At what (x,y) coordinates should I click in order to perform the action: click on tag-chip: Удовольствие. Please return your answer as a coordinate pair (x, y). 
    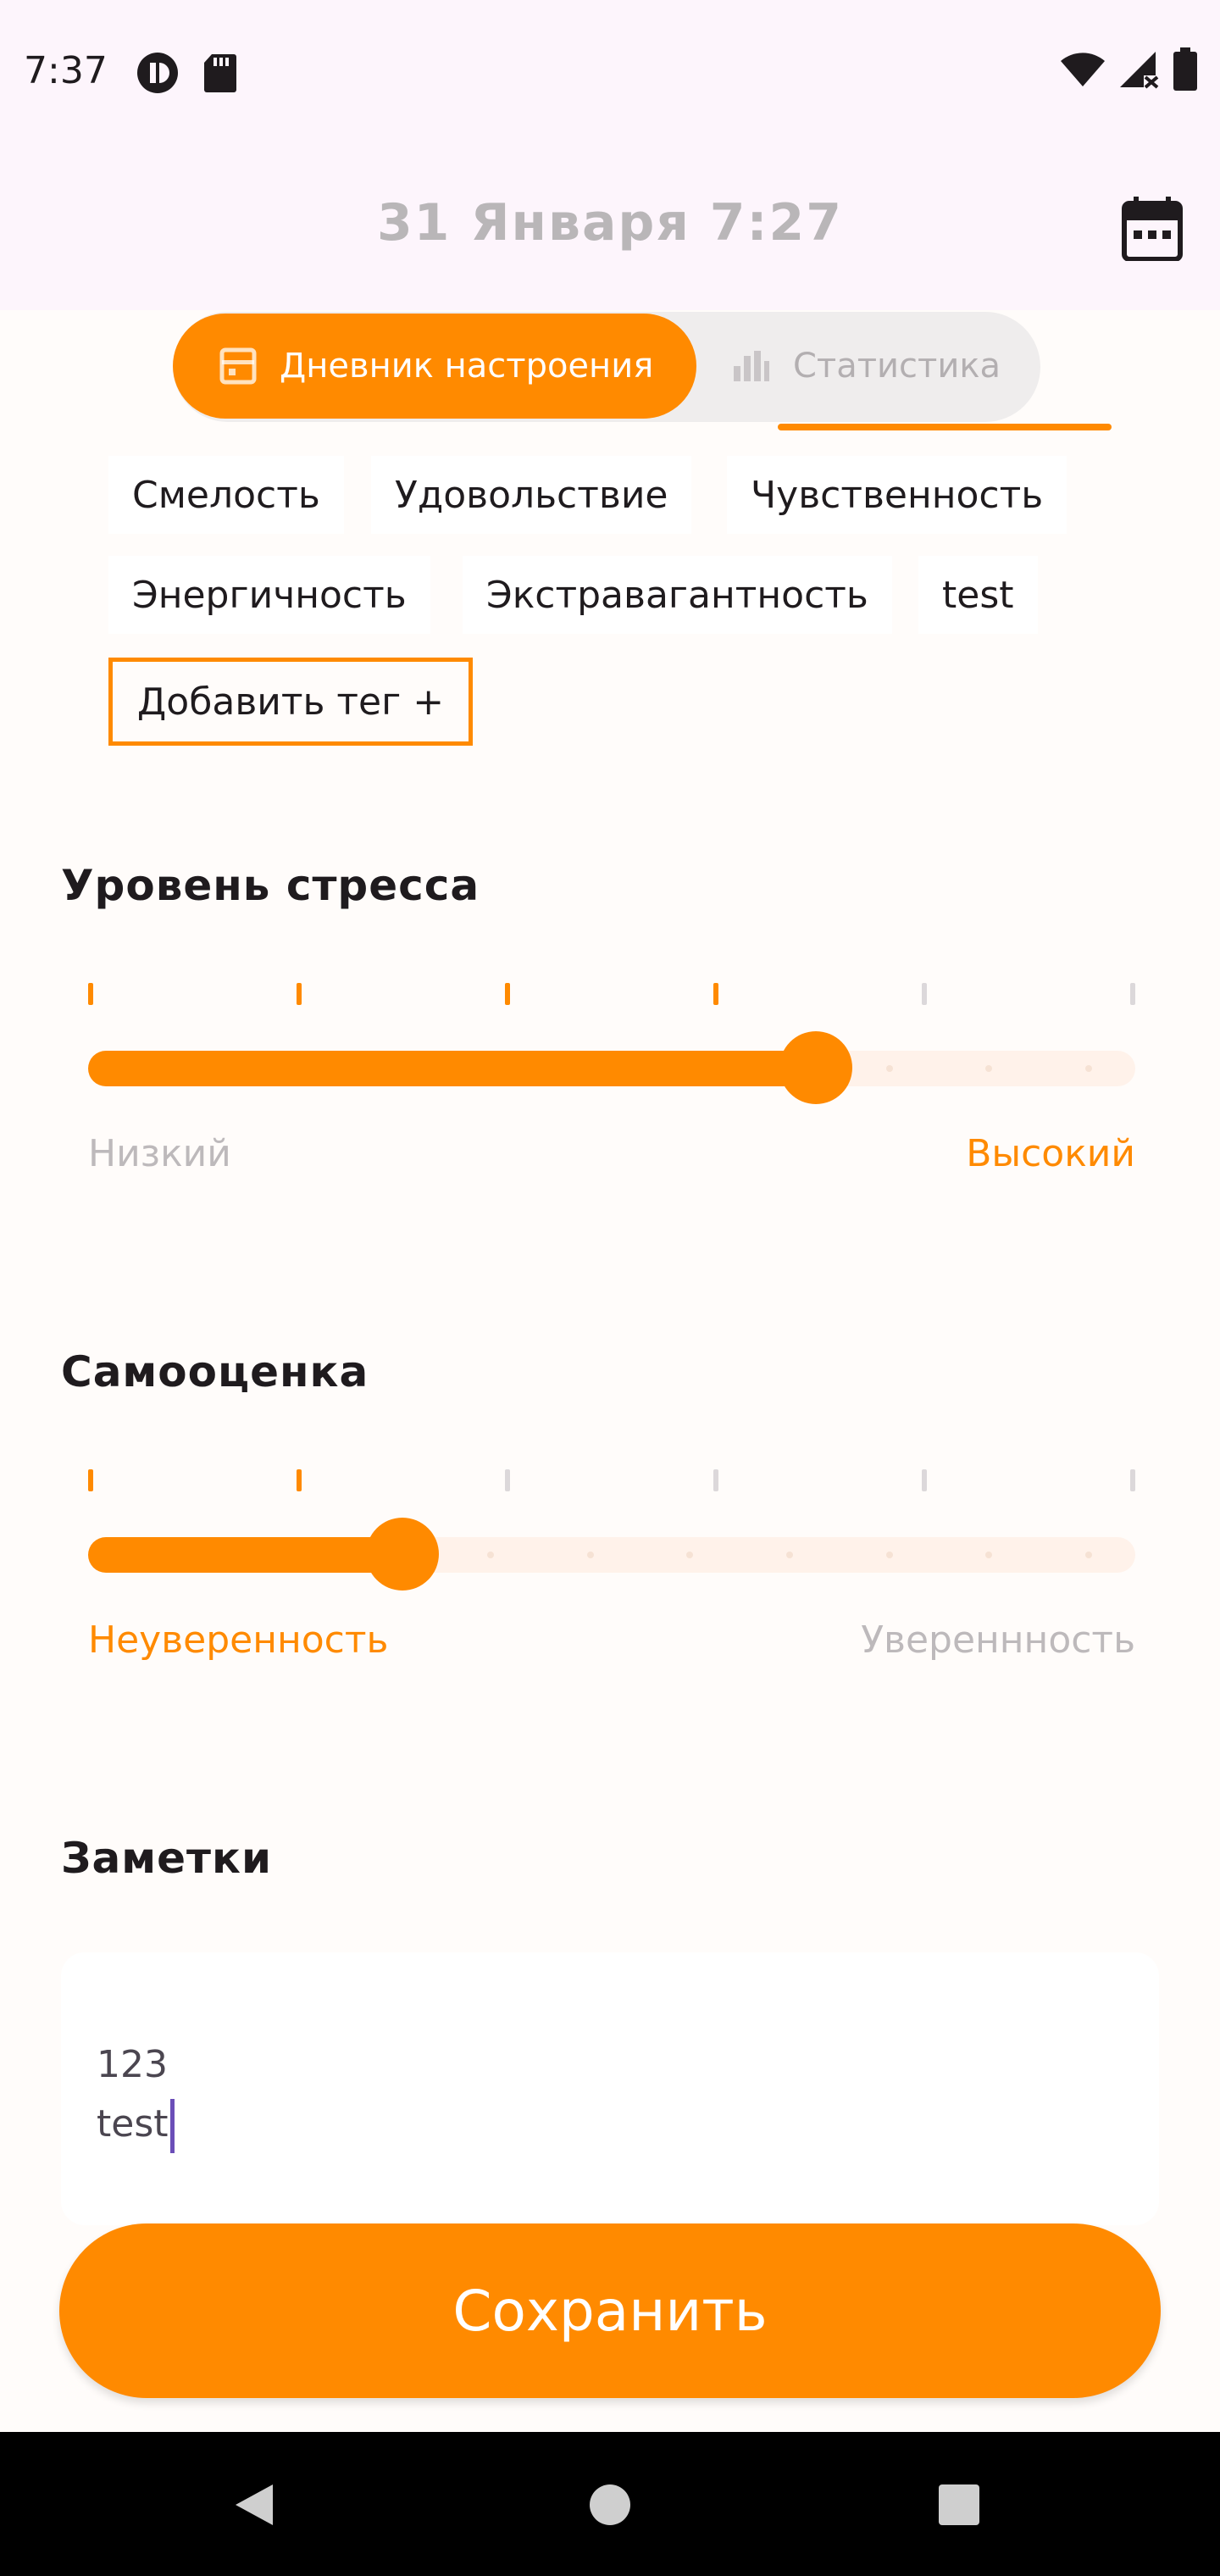
    Looking at the image, I should click on (531, 495).